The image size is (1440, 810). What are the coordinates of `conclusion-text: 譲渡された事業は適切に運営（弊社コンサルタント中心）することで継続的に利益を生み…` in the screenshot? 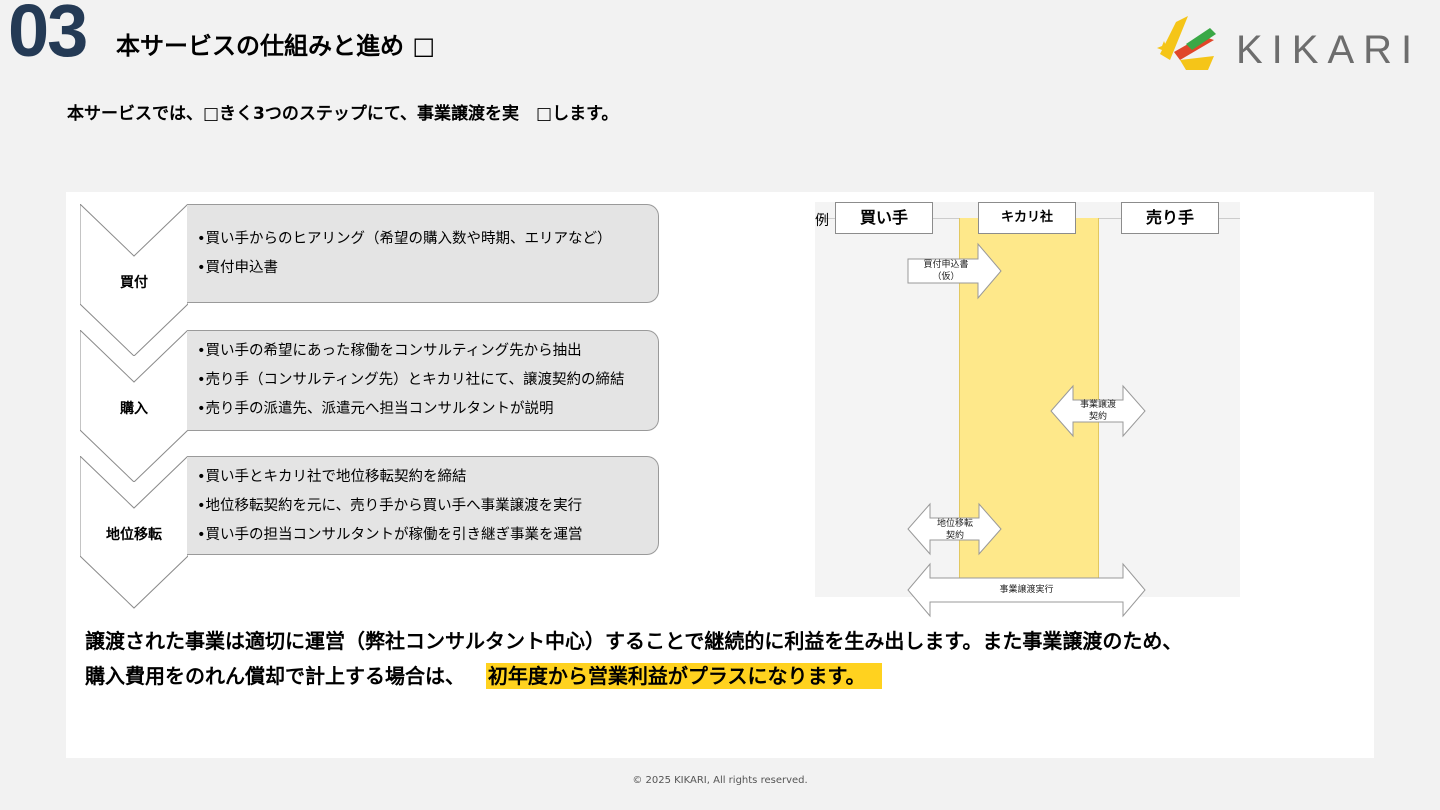 It's located at (633, 659).